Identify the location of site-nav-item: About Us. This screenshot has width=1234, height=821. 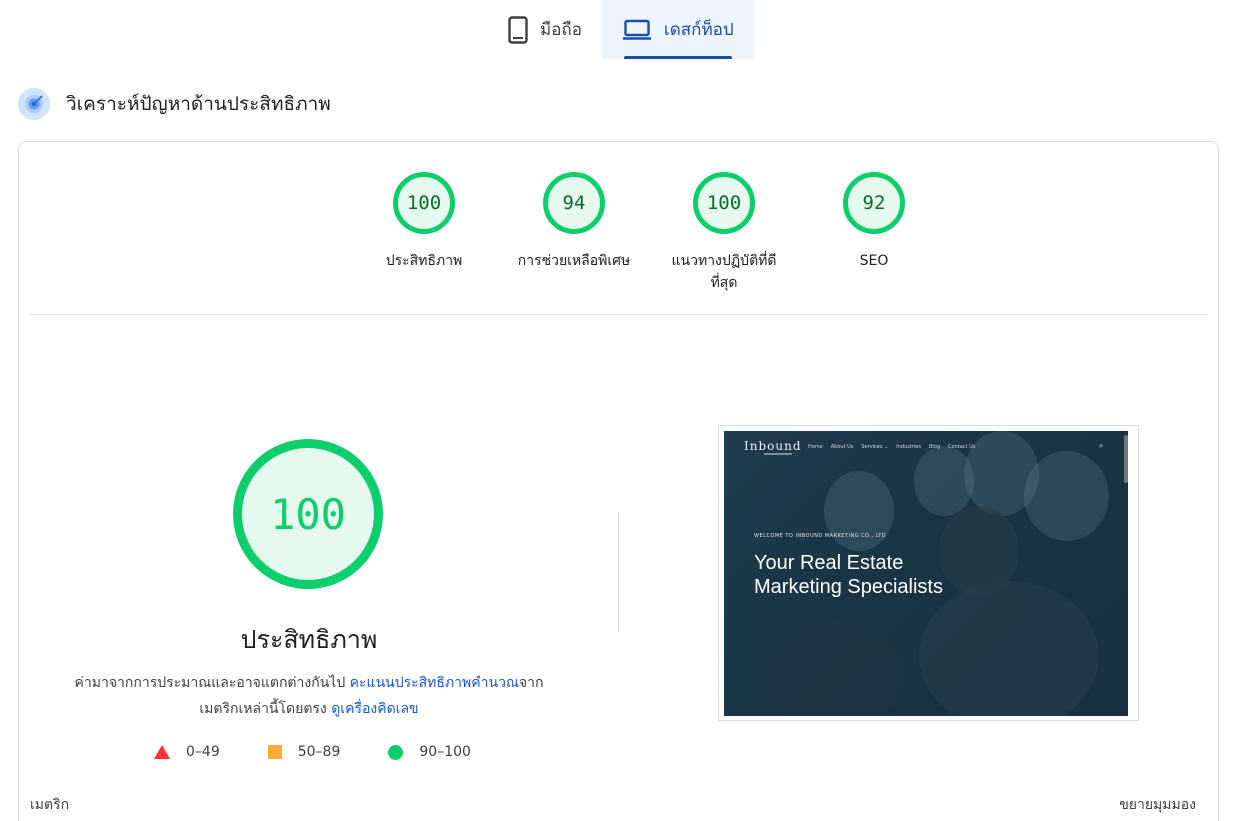
(842, 447).